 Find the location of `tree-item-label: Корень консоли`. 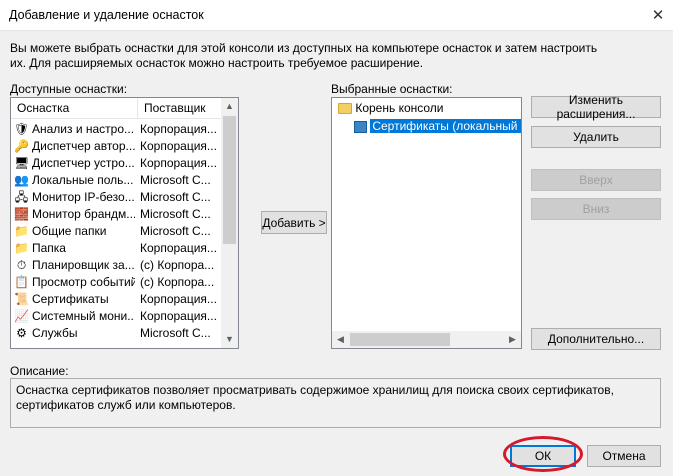

tree-item-label: Корень консоли is located at coordinates (399, 108).